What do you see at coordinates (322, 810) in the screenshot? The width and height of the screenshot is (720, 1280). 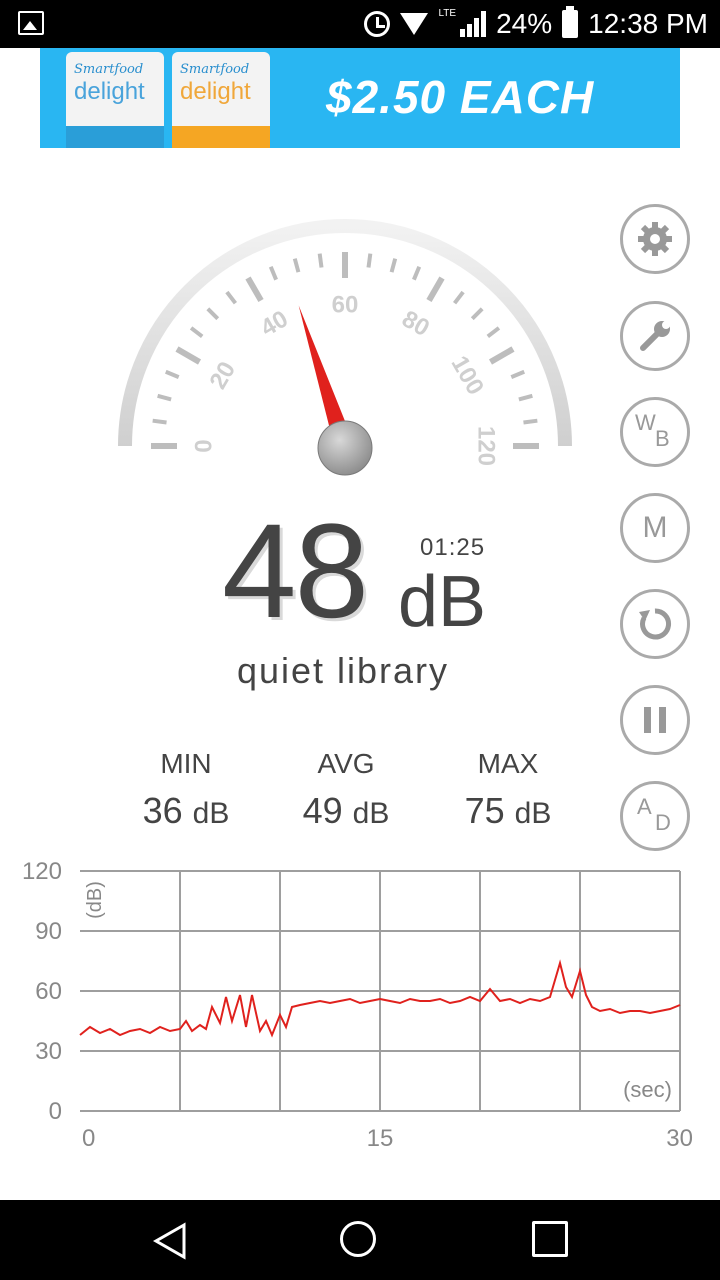 I see `avg-value: 49` at bounding box center [322, 810].